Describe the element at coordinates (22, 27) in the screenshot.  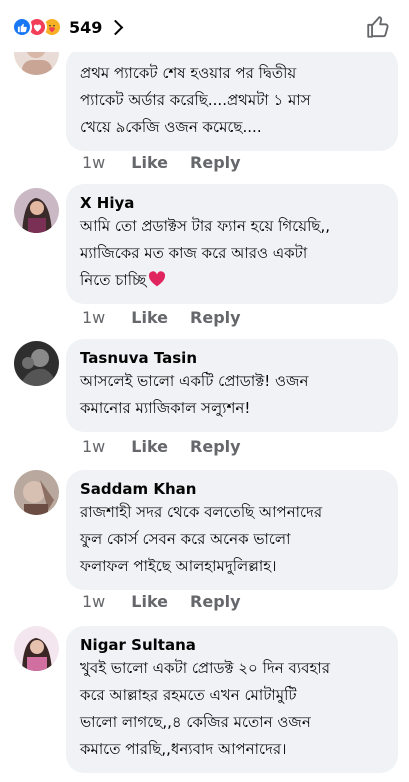
I see `like-reaction-icon` at that location.